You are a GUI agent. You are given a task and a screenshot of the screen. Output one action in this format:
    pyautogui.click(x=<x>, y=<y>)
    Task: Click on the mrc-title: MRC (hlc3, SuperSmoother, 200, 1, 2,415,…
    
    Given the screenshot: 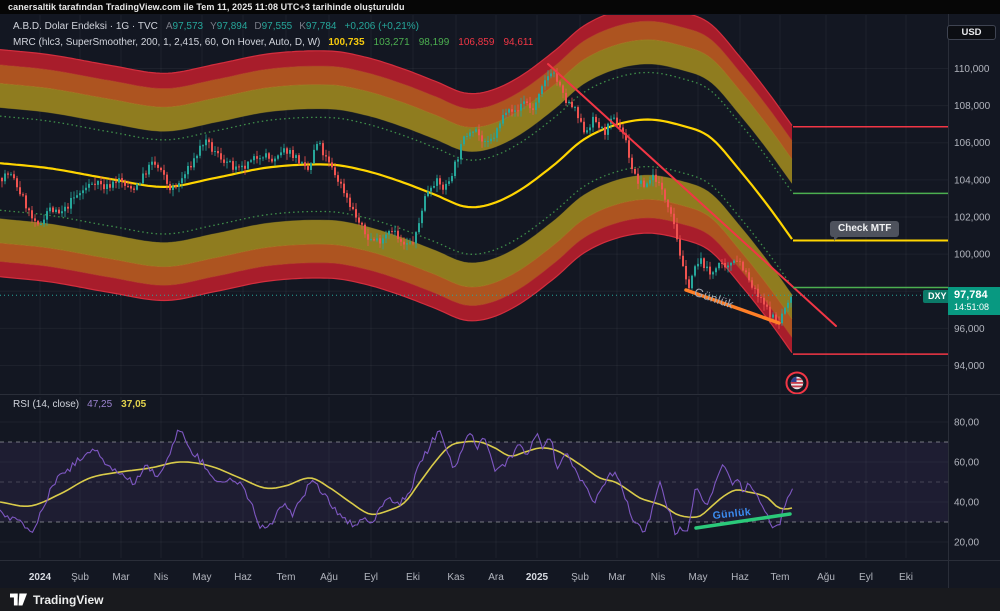 What is the action you would take?
    pyautogui.click(x=166, y=42)
    